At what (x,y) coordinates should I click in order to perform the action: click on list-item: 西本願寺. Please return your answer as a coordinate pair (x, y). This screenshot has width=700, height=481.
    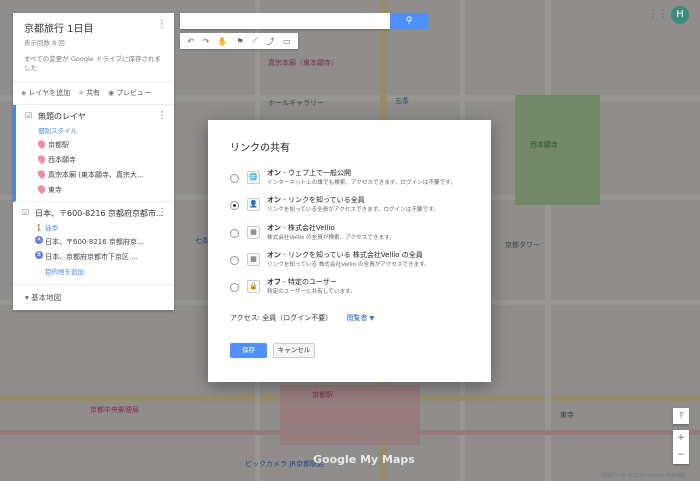
    Looking at the image, I should click on (102, 159).